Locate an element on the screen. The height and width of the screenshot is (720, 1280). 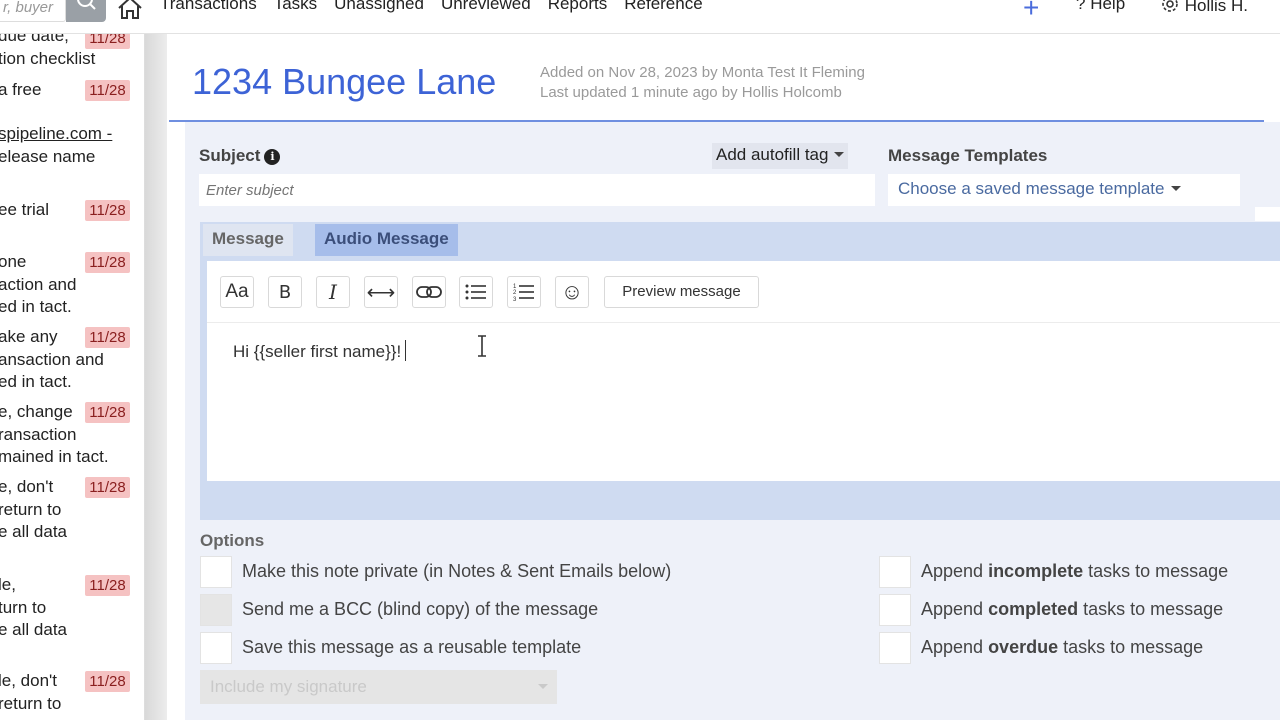
task-text: le, don't return to is located at coordinates (41, 692).